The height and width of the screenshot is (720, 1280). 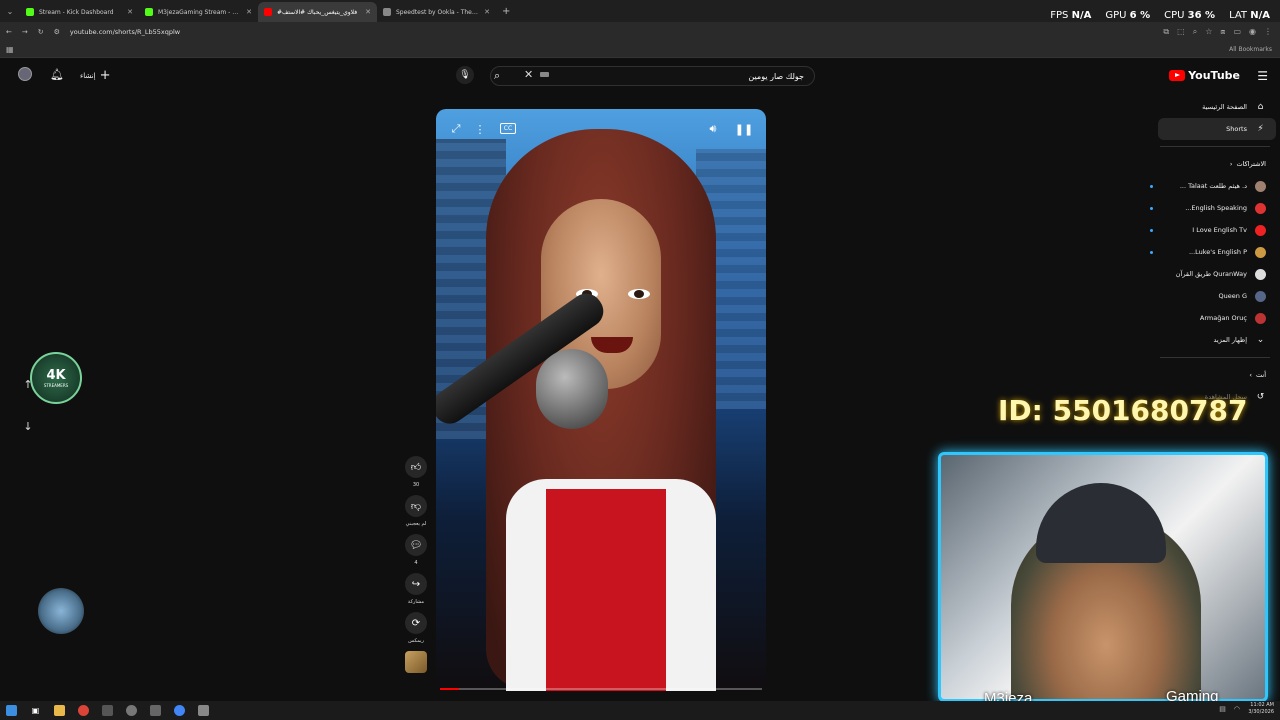 What do you see at coordinates (83, 710) in the screenshot?
I see `chrome-app-icon` at bounding box center [83, 710].